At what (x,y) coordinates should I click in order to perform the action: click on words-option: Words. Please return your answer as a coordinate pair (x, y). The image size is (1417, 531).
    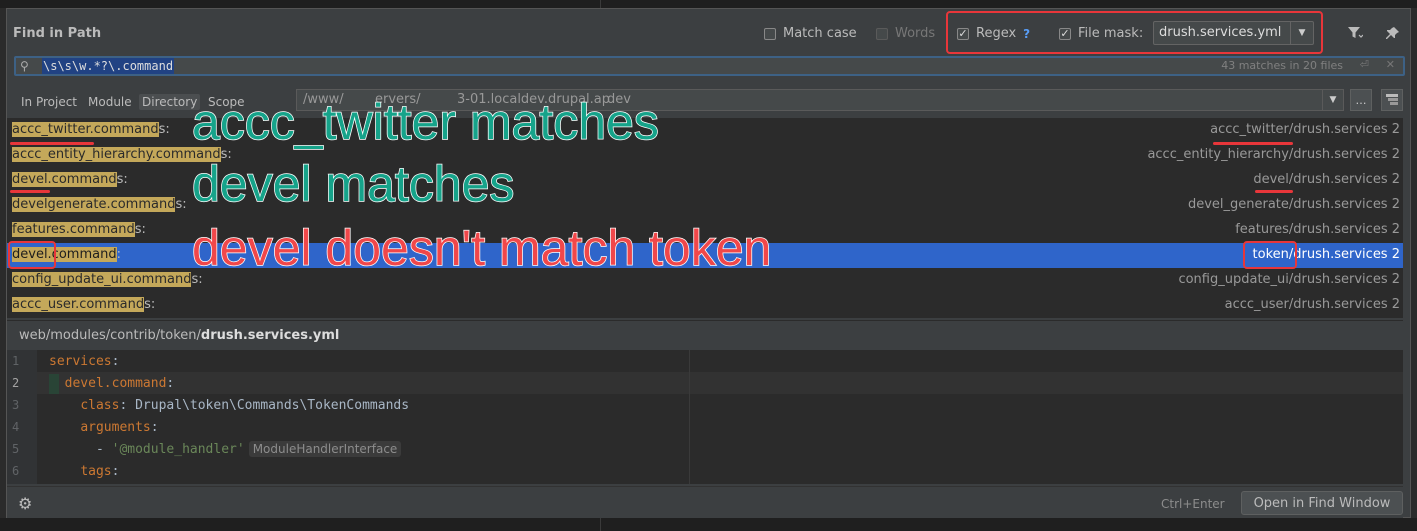
    Looking at the image, I should click on (905, 33).